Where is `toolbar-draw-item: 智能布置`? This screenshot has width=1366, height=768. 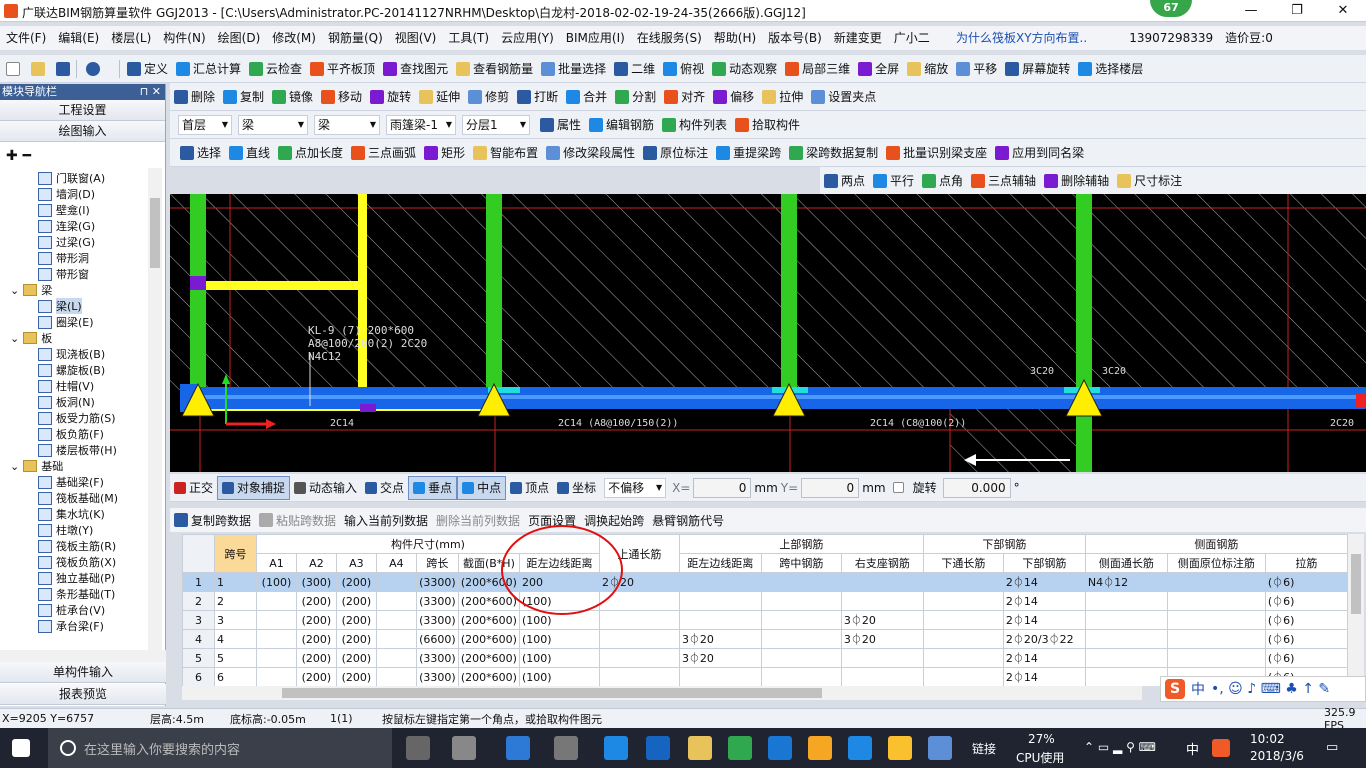 toolbar-draw-item: 智能布置 is located at coordinates (505, 153).